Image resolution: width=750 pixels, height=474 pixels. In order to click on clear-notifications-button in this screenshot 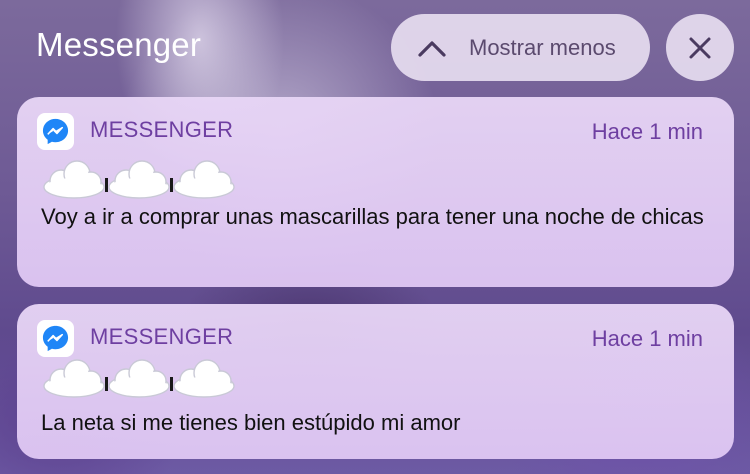, I will do `click(700, 47)`.